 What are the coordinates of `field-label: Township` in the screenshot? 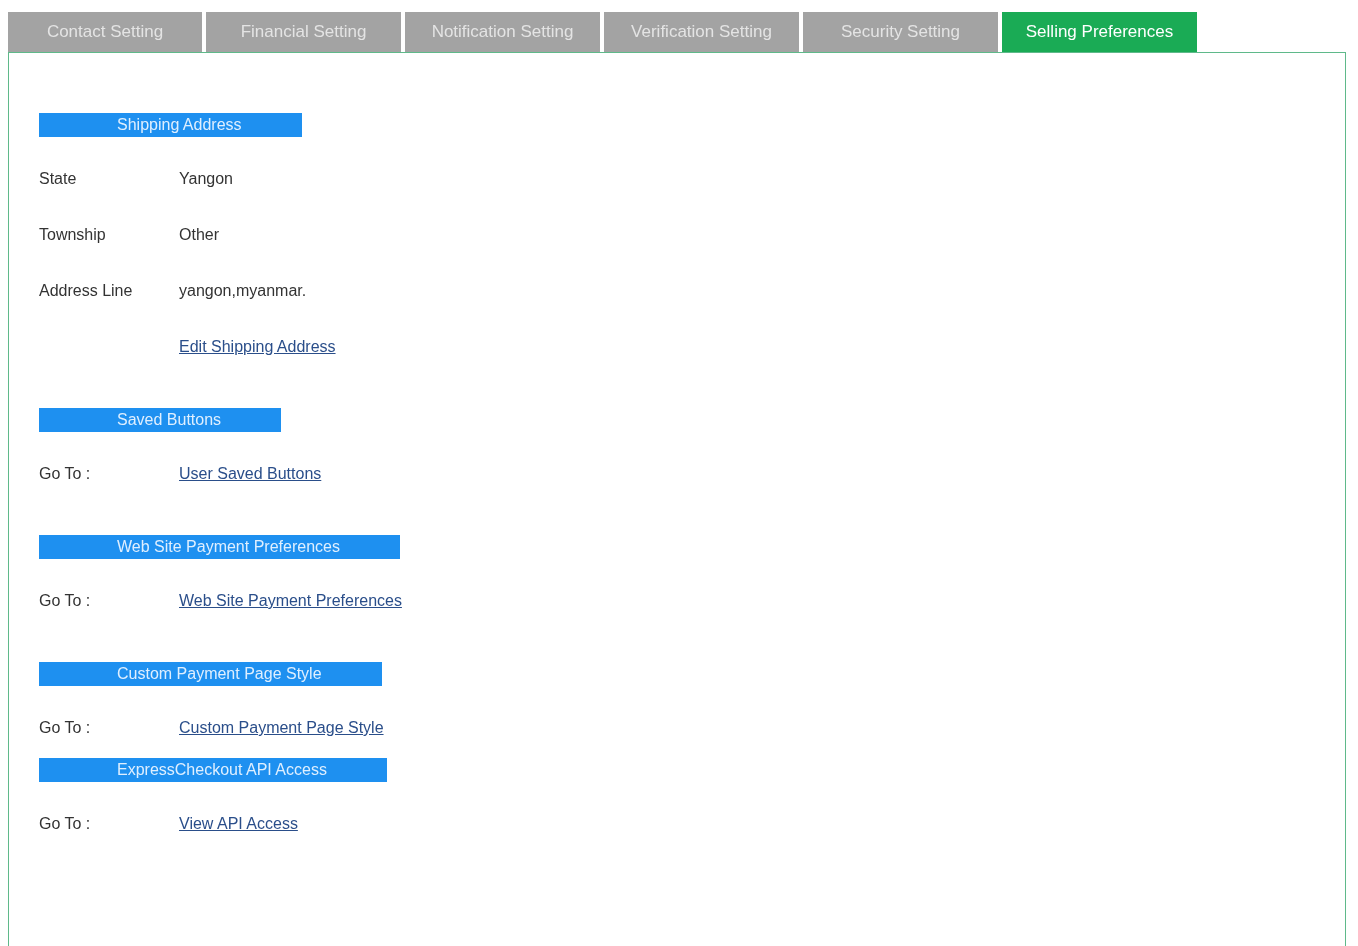 It's located at (73, 235).